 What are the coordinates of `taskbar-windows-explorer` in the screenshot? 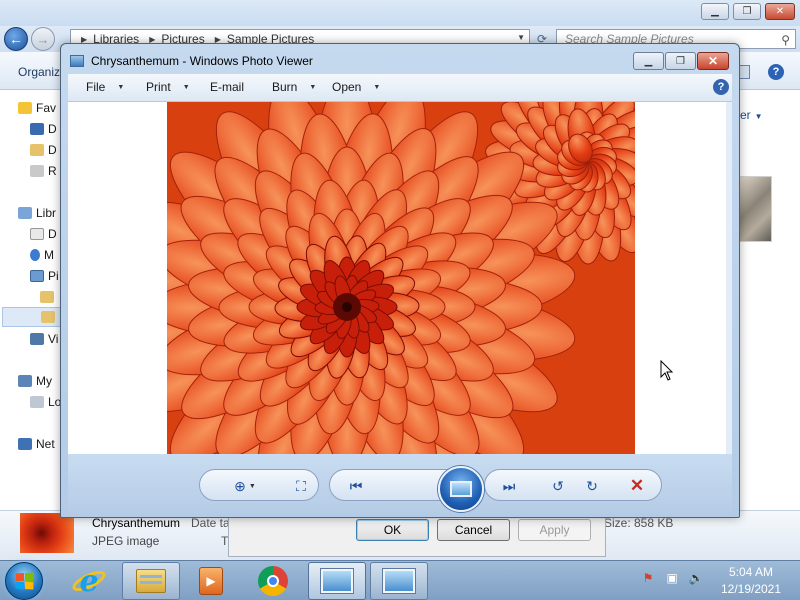 It's located at (151, 581).